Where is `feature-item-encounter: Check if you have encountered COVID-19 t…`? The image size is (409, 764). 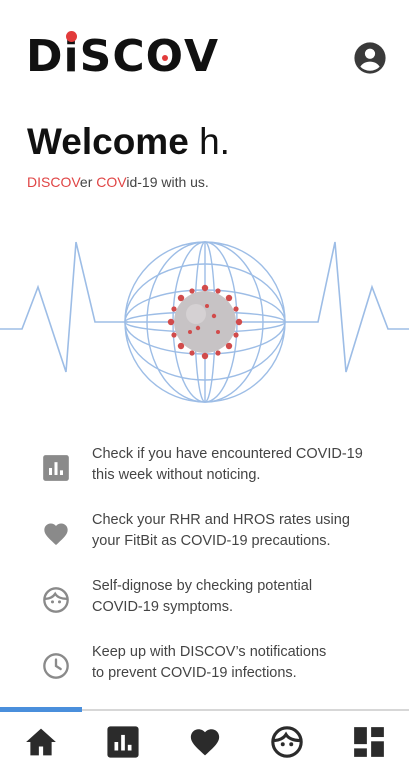 feature-item-encounter: Check if you have encountered COVID-19 t… is located at coordinates (204, 466).